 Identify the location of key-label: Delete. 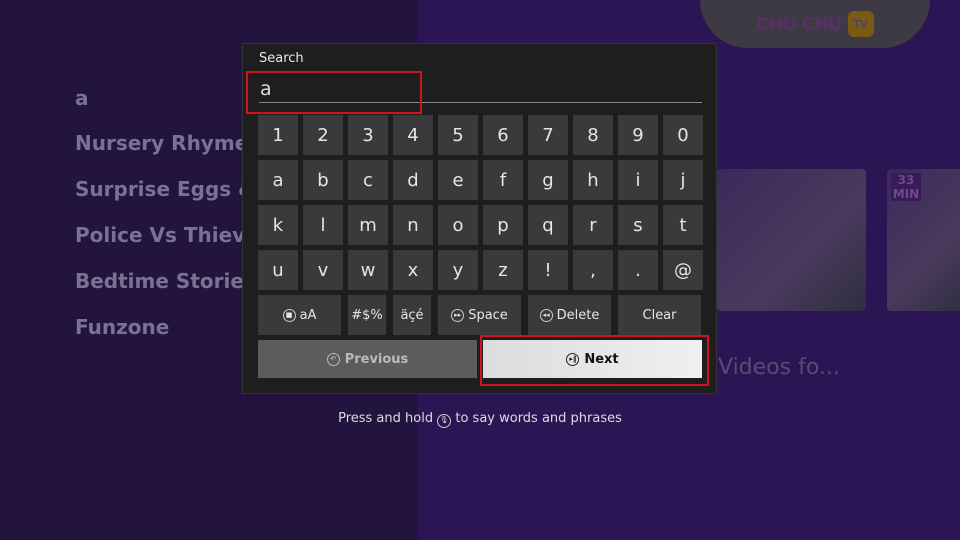
(578, 315).